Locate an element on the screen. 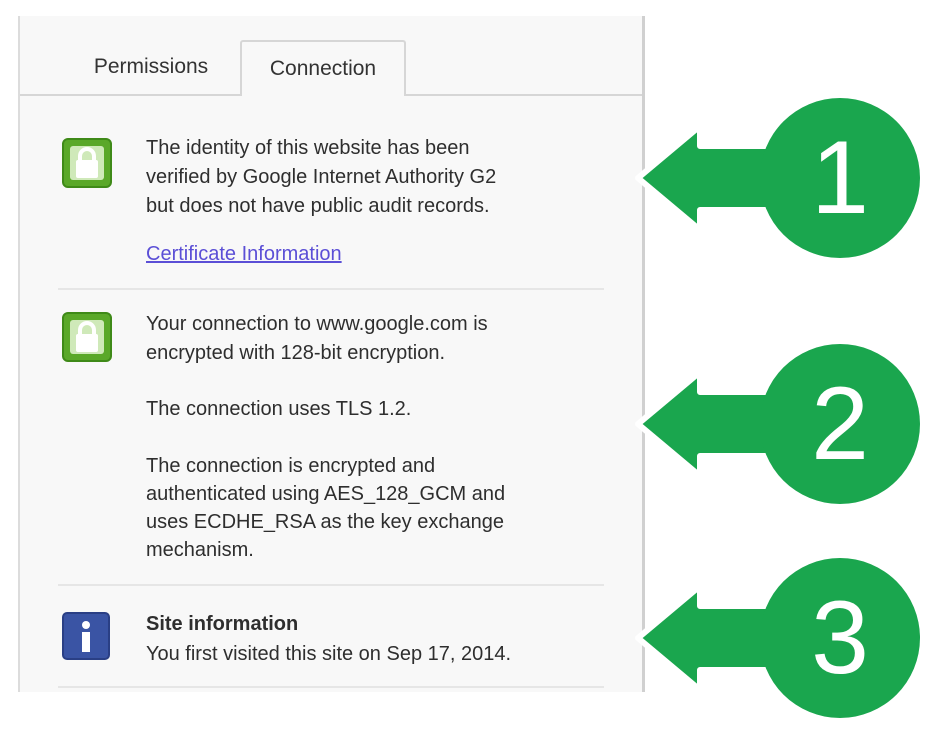  site-information-title: Site information is located at coordinates (222, 624).